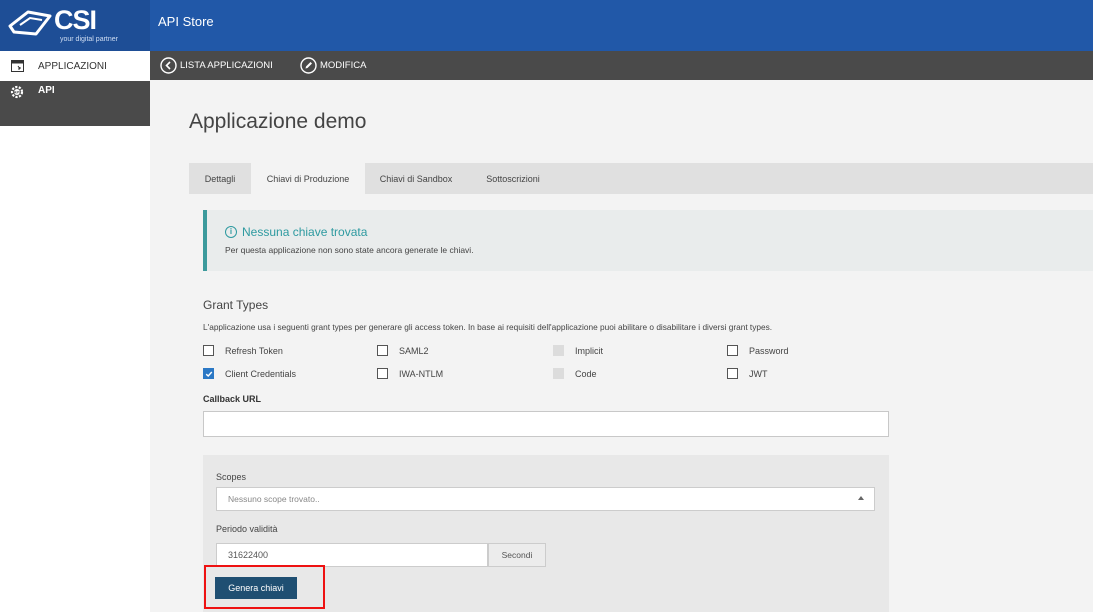  What do you see at coordinates (769, 350) in the screenshot?
I see `checkbox-label: Password` at bounding box center [769, 350].